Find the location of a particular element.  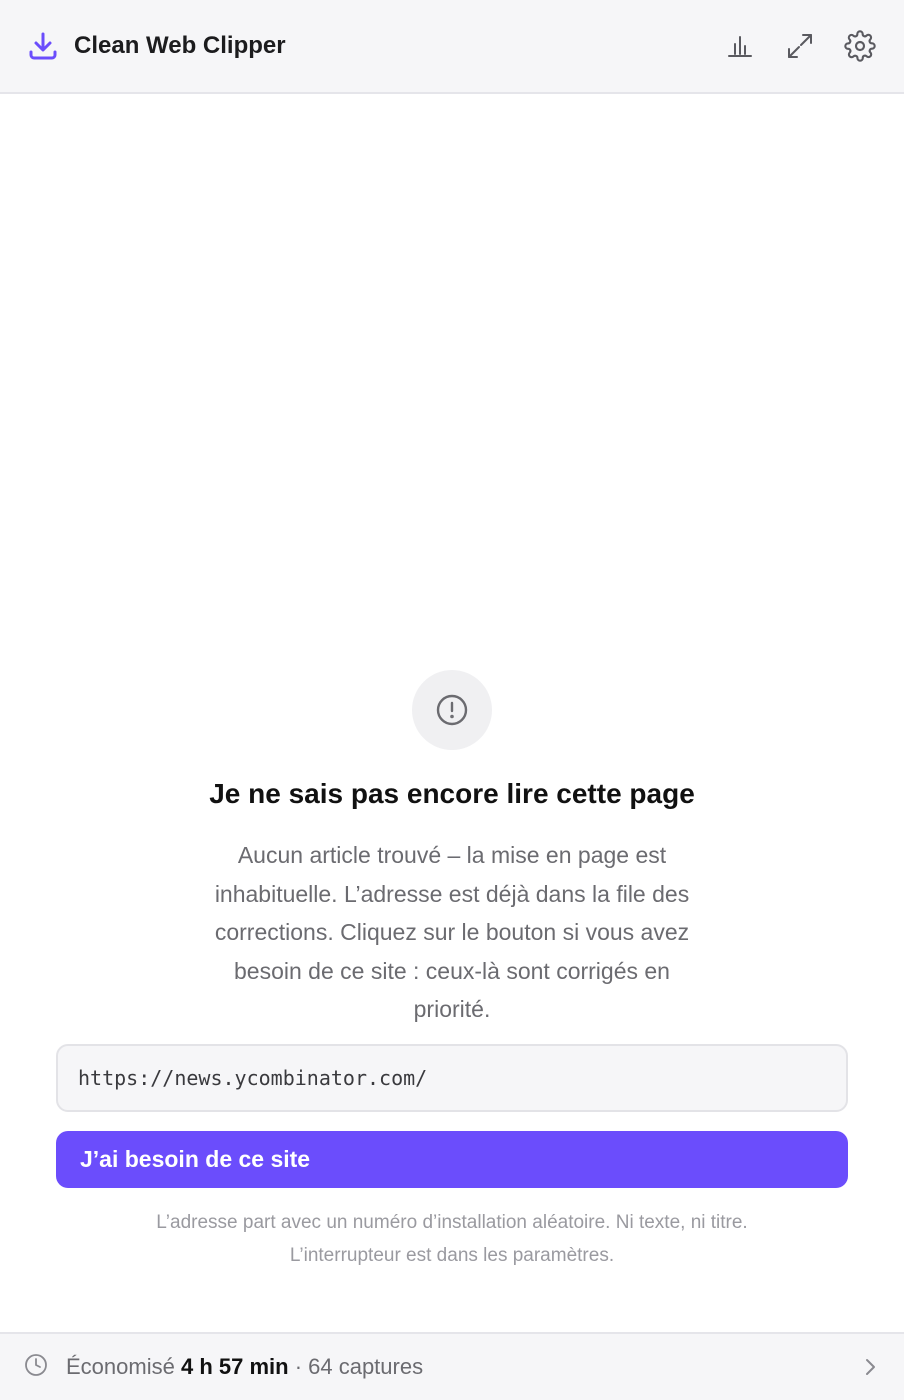

app-header: Clean Web Clipper is located at coordinates (452, 47).